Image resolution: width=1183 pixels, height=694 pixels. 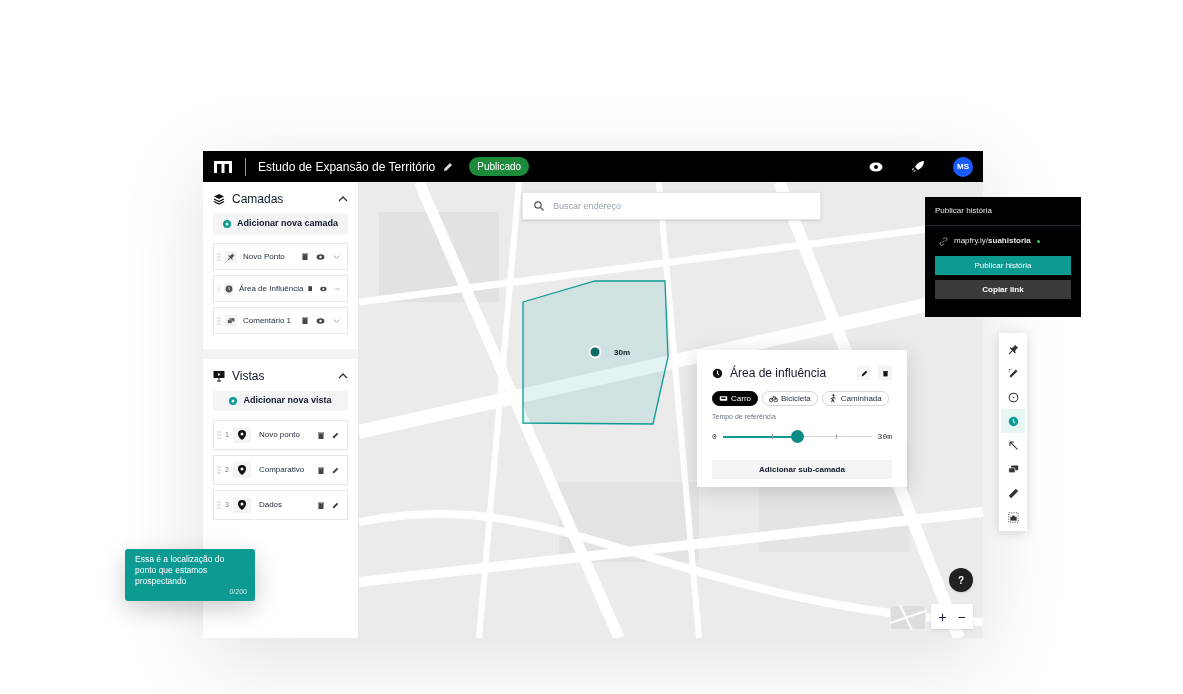 I want to click on list-item: Novo Ponto, so click(x=280, y=256).